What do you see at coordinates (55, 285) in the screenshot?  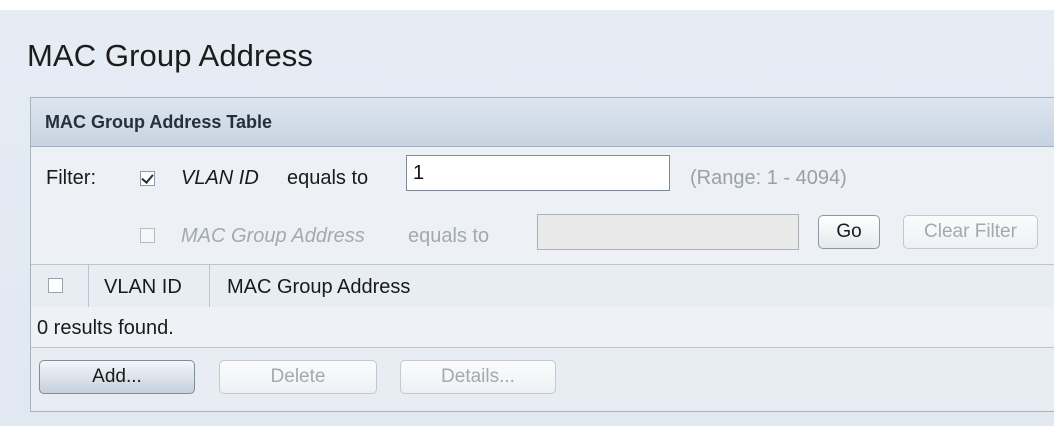 I see `select-all-checkbox` at bounding box center [55, 285].